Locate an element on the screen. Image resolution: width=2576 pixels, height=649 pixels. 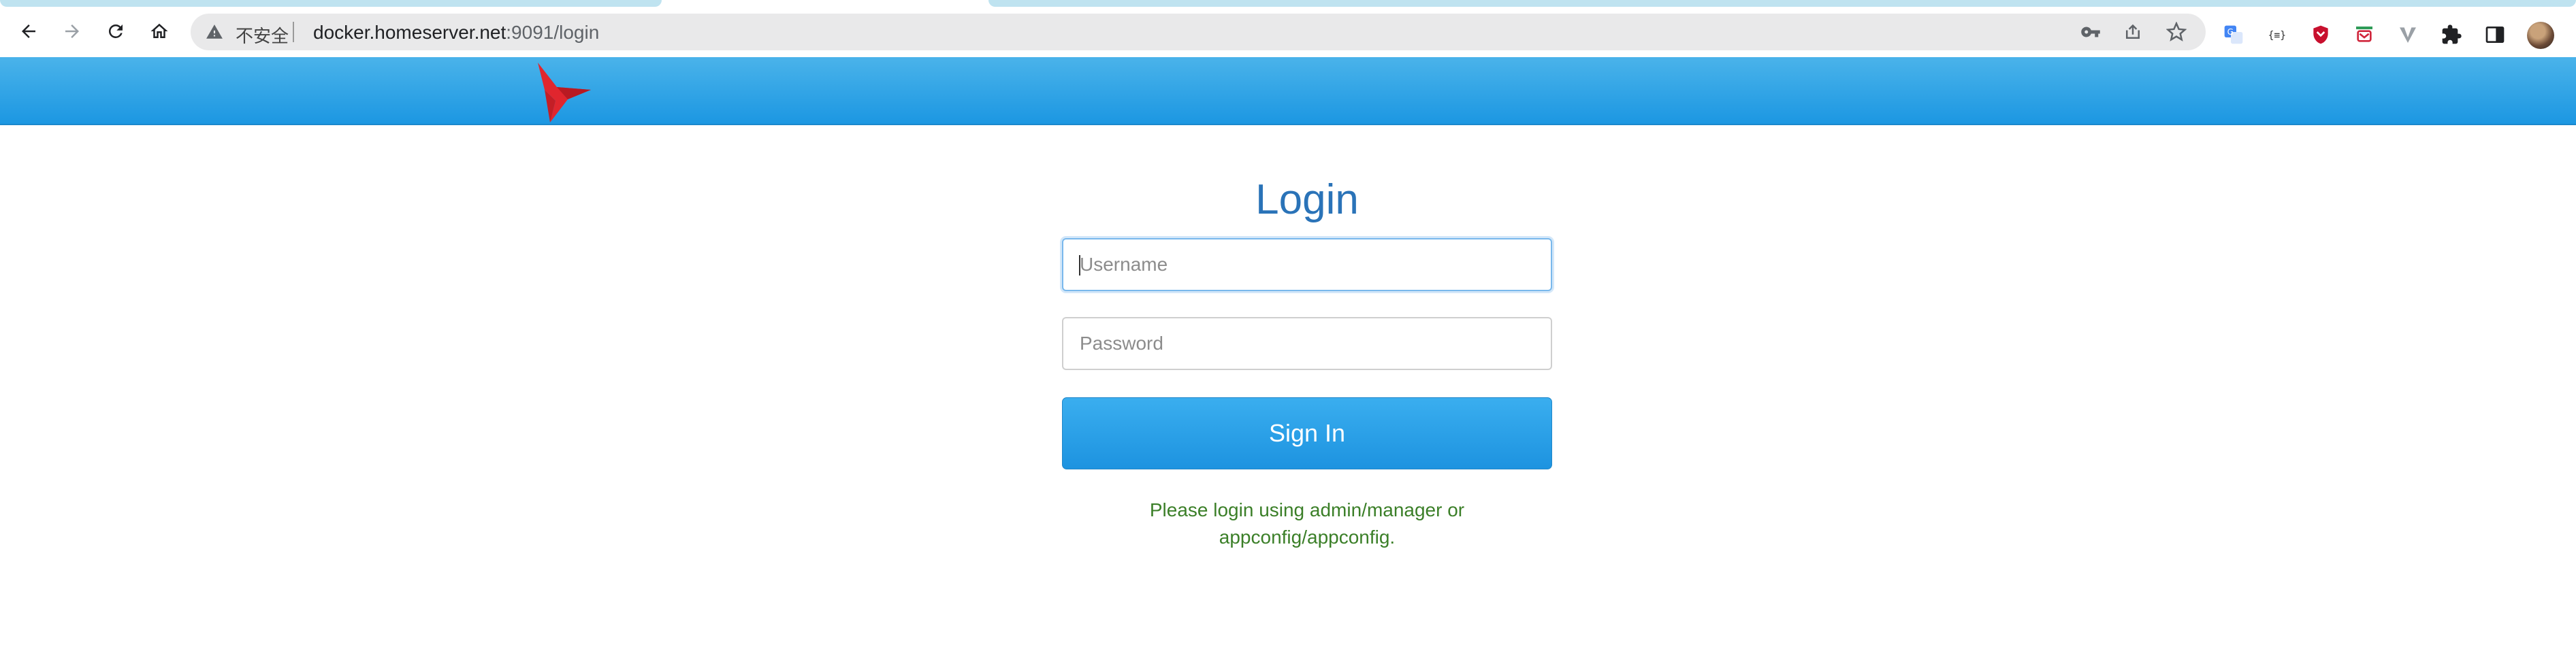
address-bar: 不安全 docker.homeserver.net:9091/login is located at coordinates (1198, 32).